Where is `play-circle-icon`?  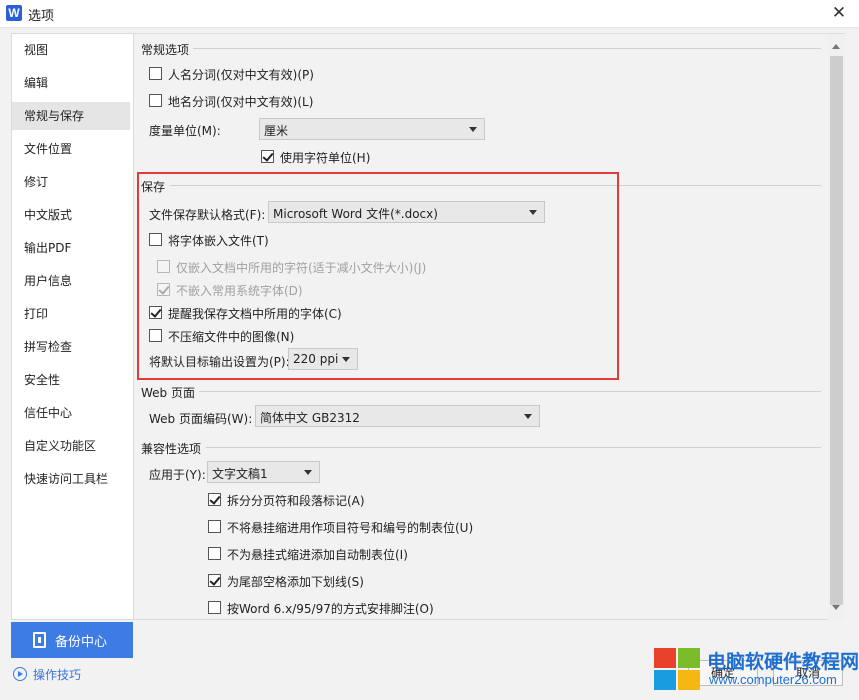
play-circle-icon is located at coordinates (20, 674).